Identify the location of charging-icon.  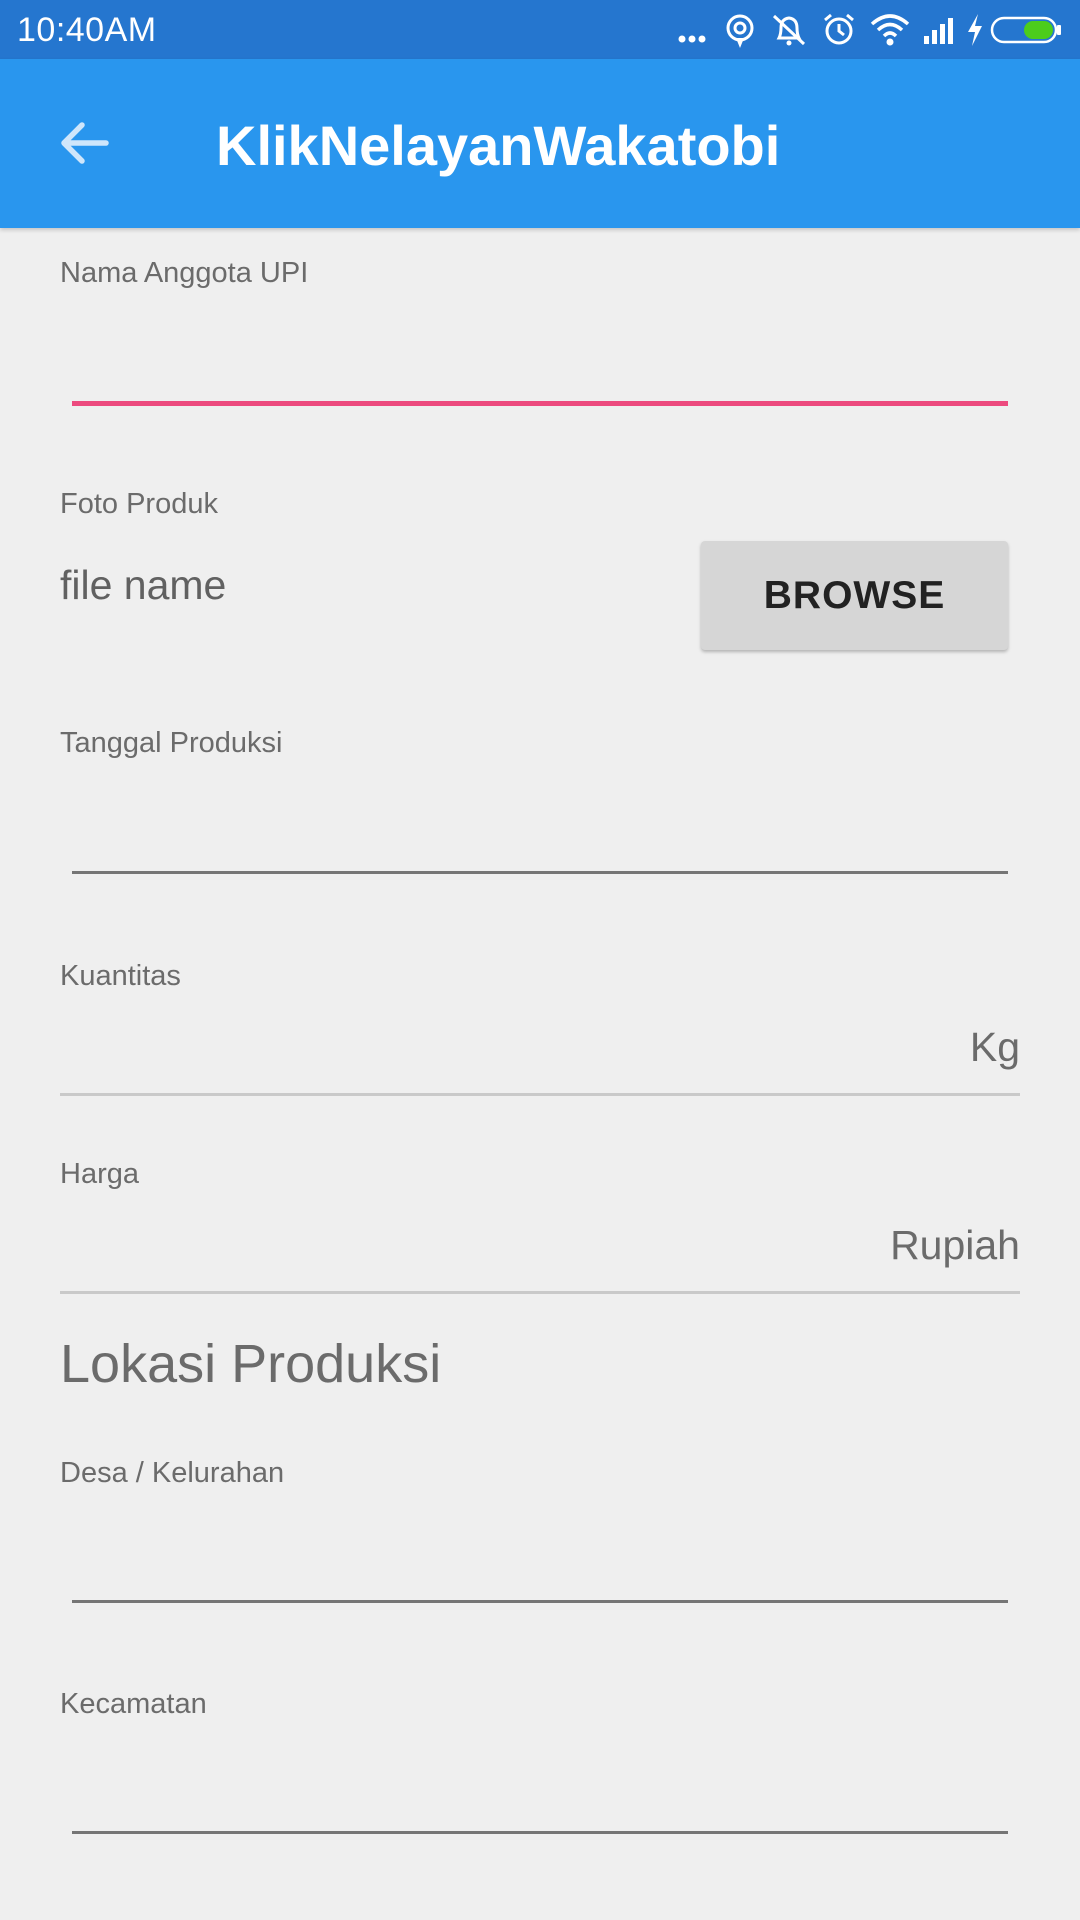
(975, 30).